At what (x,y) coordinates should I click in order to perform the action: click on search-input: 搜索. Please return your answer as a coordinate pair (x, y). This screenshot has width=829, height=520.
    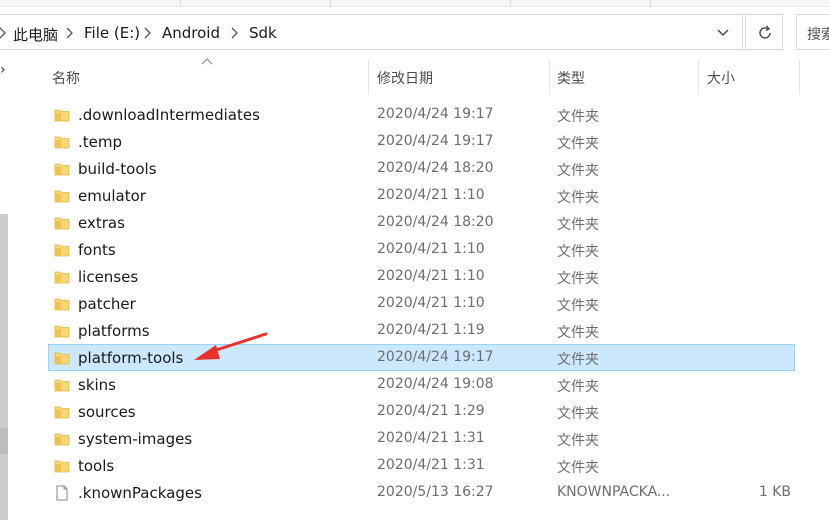
    Looking at the image, I should click on (812, 32).